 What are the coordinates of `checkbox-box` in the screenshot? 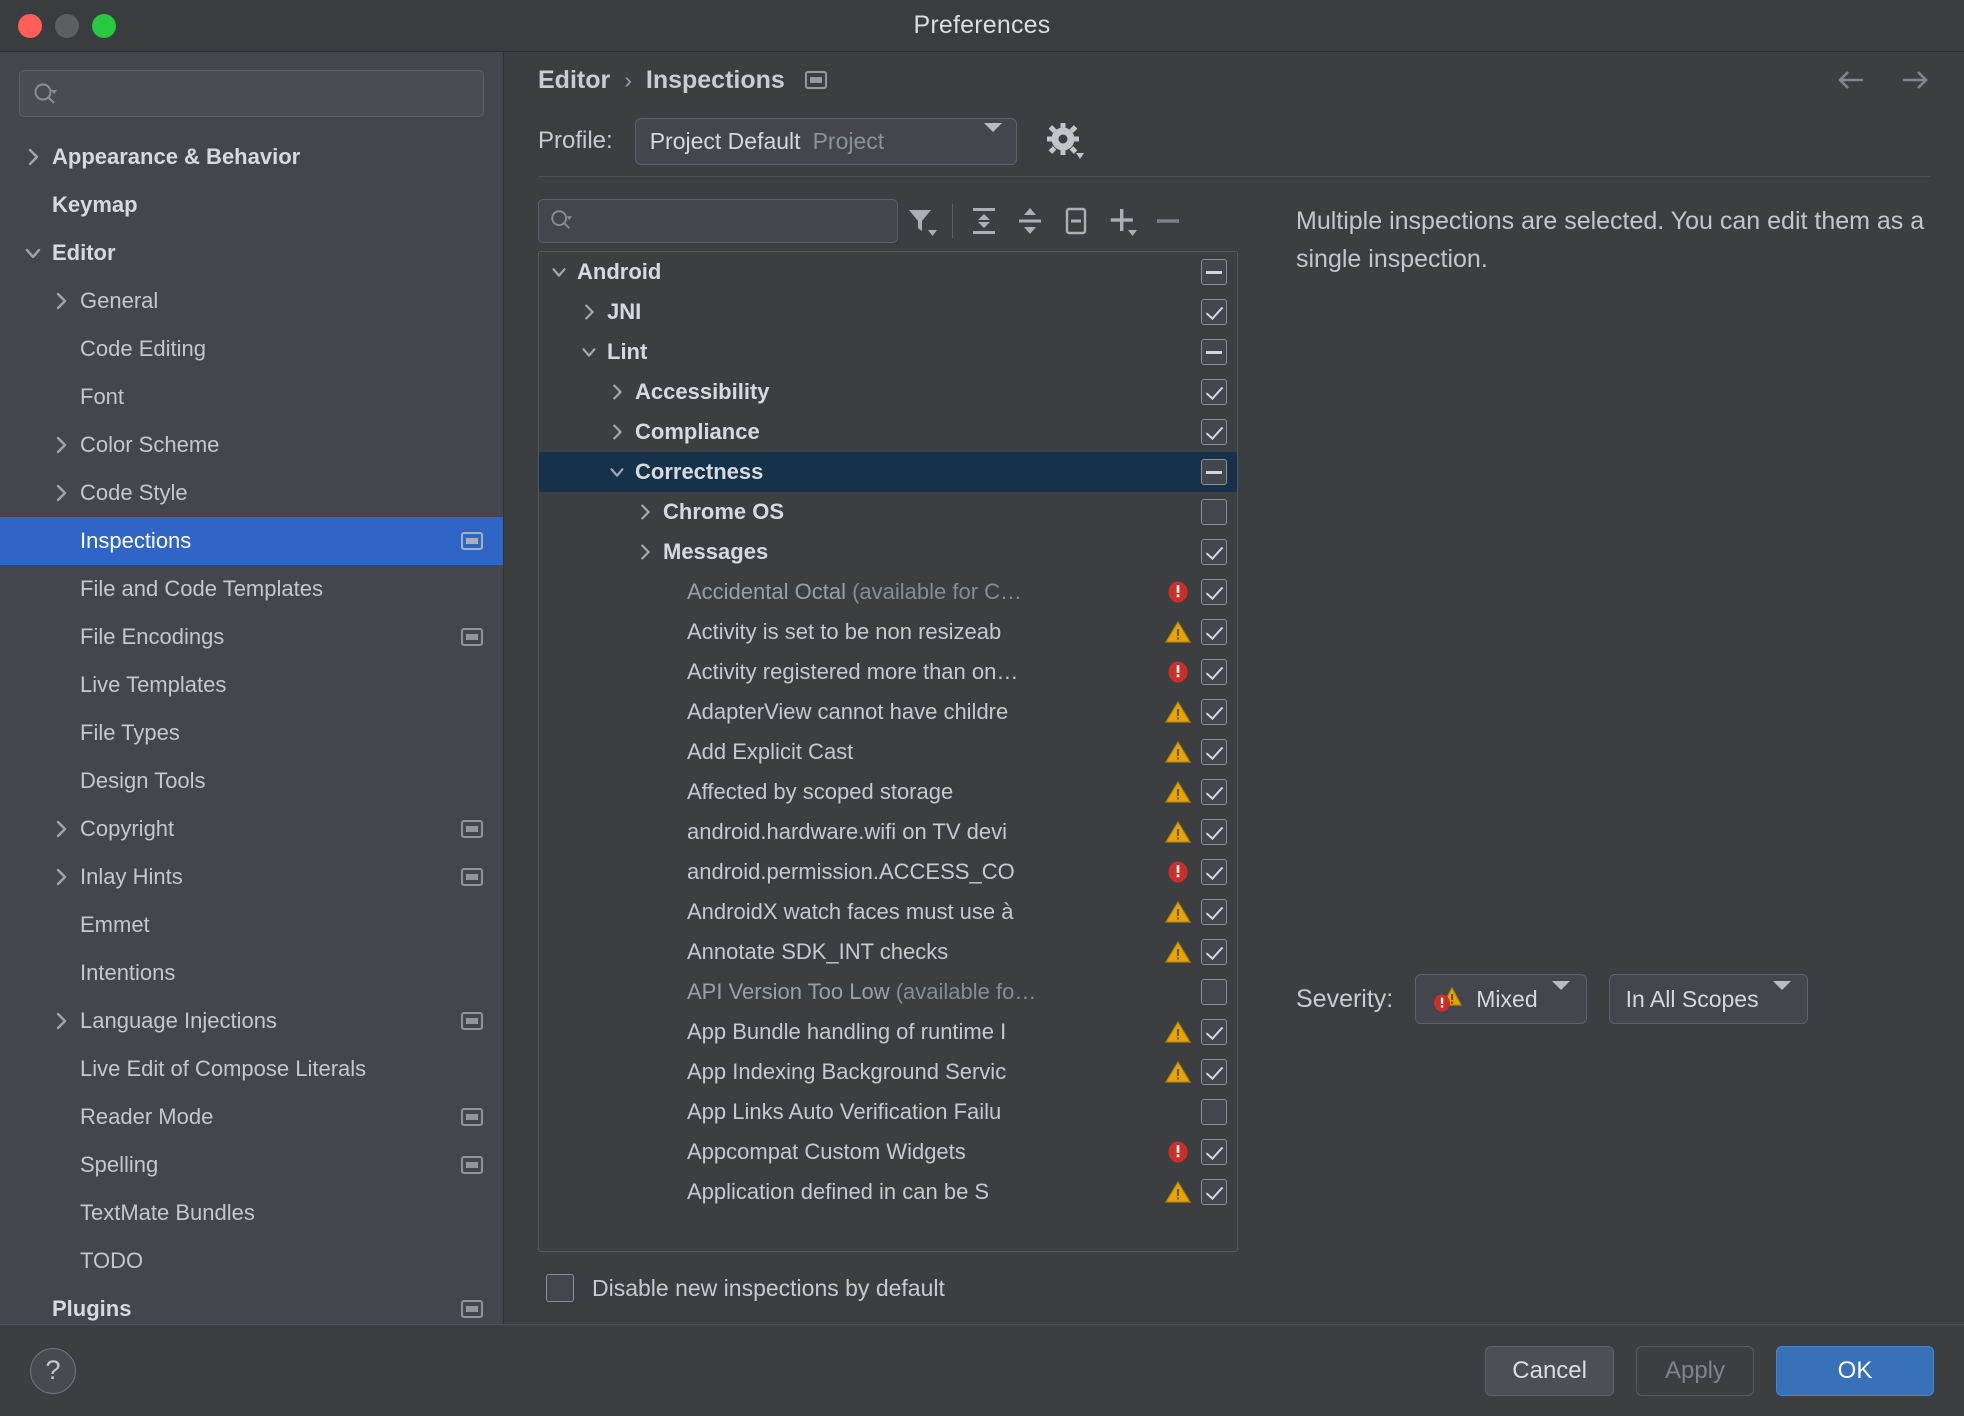 It's located at (560, 1288).